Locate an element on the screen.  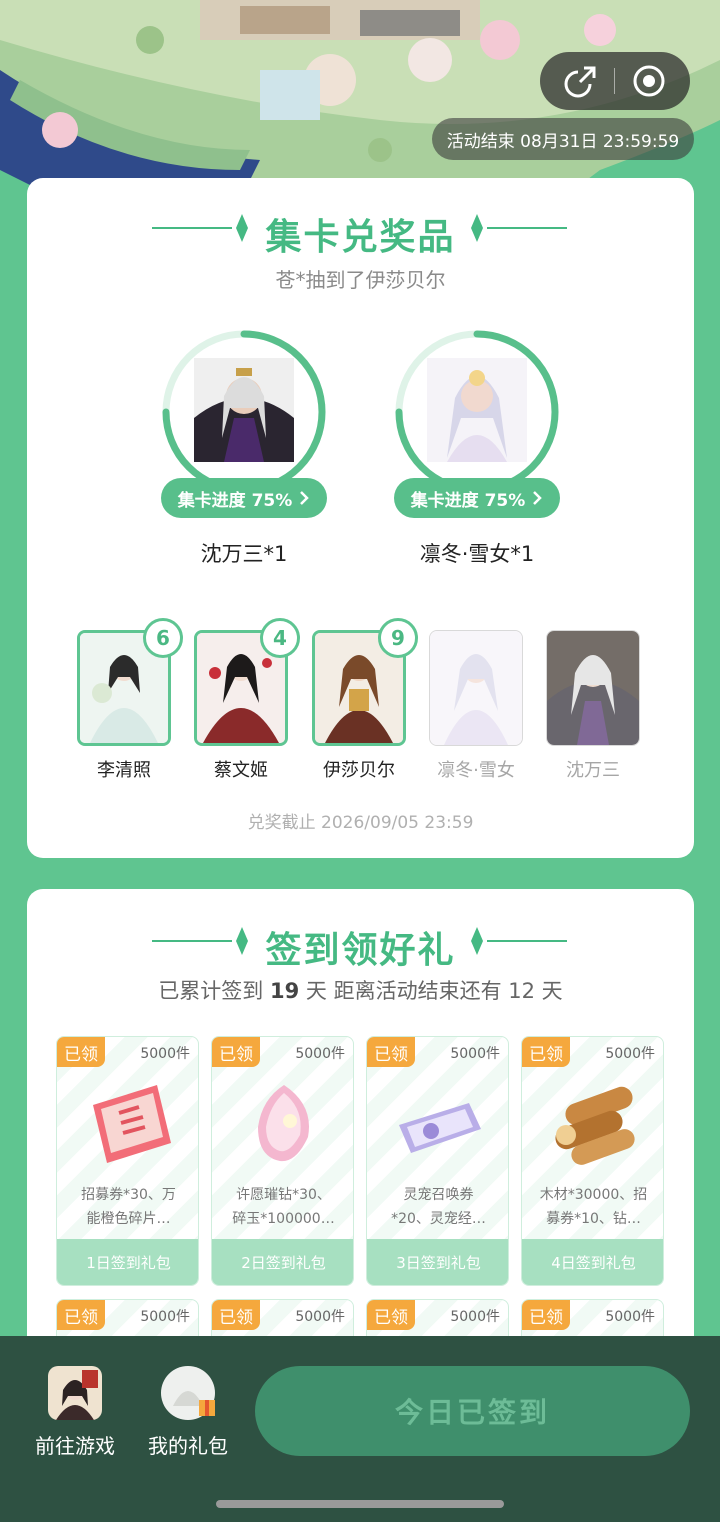
bottom-action-bar: 前往游戏 我的礼包 今日已签到 is located at coordinates (360, 1429).